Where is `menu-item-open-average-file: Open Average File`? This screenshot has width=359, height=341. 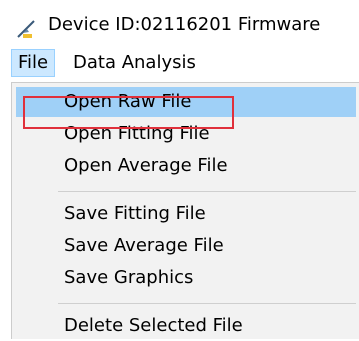
menu-item-open-average-file: Open Average File is located at coordinates (186, 166).